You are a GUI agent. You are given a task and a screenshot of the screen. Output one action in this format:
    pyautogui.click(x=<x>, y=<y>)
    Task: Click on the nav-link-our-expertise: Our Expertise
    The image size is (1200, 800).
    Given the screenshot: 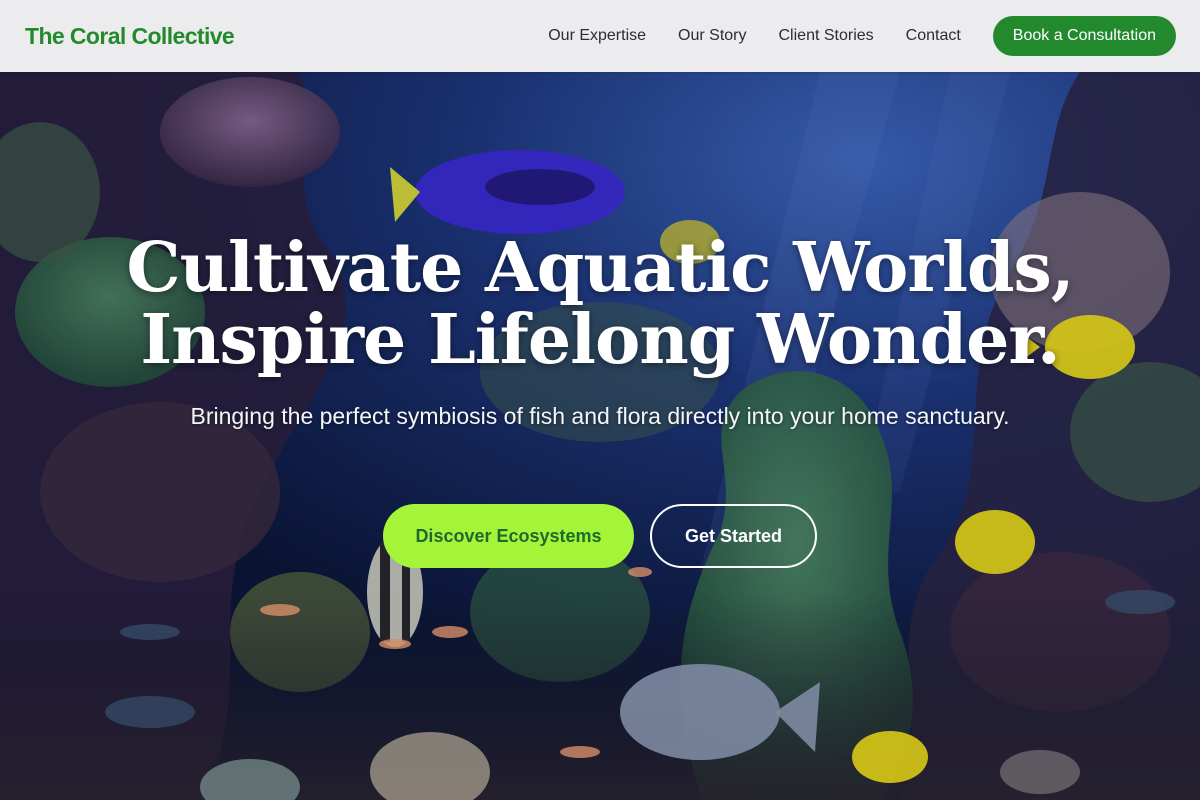 What is the action you would take?
    pyautogui.click(x=597, y=36)
    